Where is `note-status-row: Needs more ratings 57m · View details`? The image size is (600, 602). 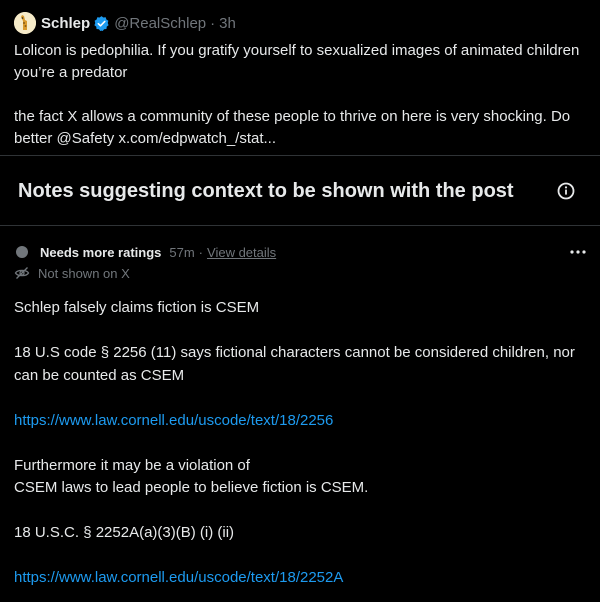 note-status-row: Needs more ratings 57m · View details is located at coordinates (145, 252).